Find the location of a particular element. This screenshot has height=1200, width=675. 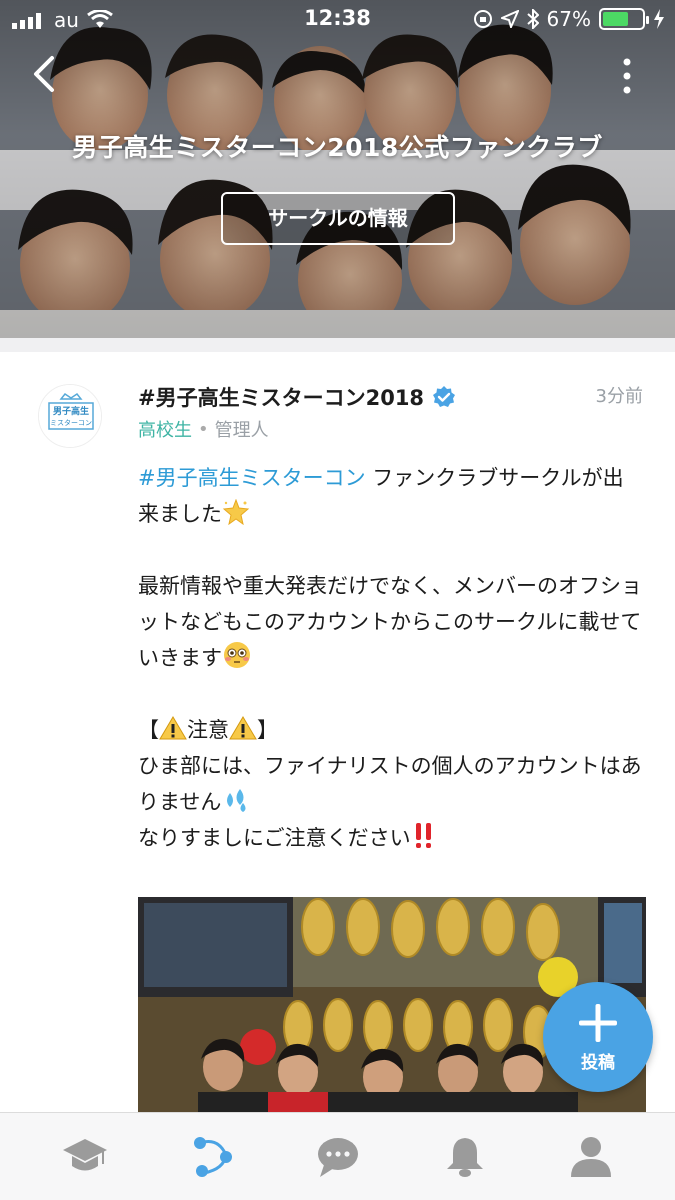

post-paragraph-1: #男子高生ミスターコン ファンクラブサークルが出来ました is located at coordinates (381, 496).